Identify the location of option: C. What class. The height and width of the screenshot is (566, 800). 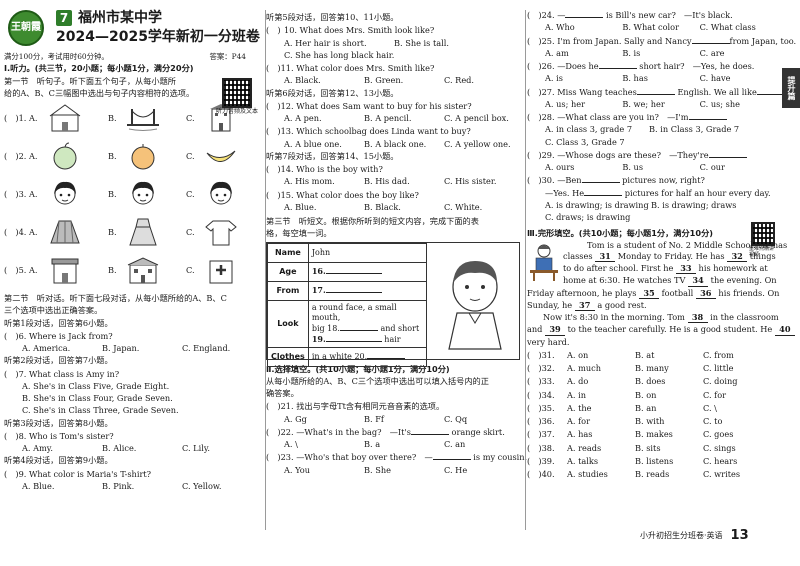
(738, 27).